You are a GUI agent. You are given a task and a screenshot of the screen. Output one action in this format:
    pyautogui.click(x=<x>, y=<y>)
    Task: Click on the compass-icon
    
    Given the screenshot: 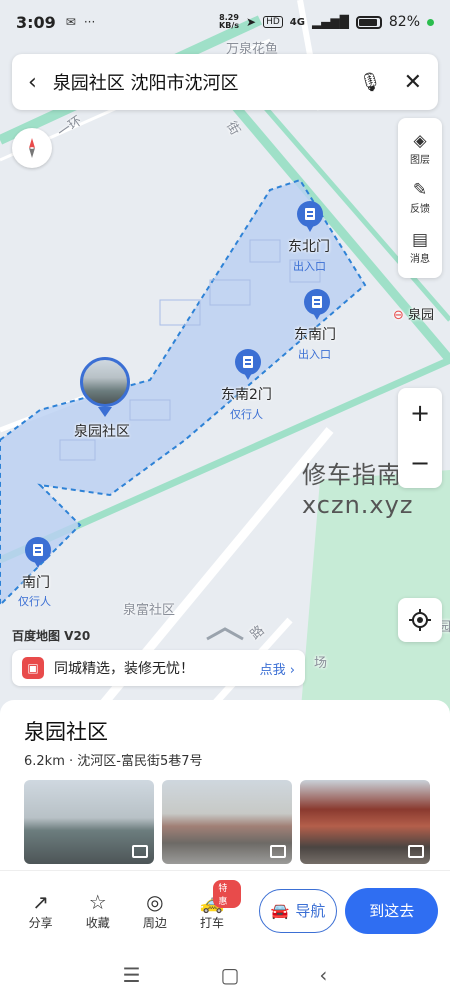 What is the action you would take?
    pyautogui.click(x=32, y=148)
    